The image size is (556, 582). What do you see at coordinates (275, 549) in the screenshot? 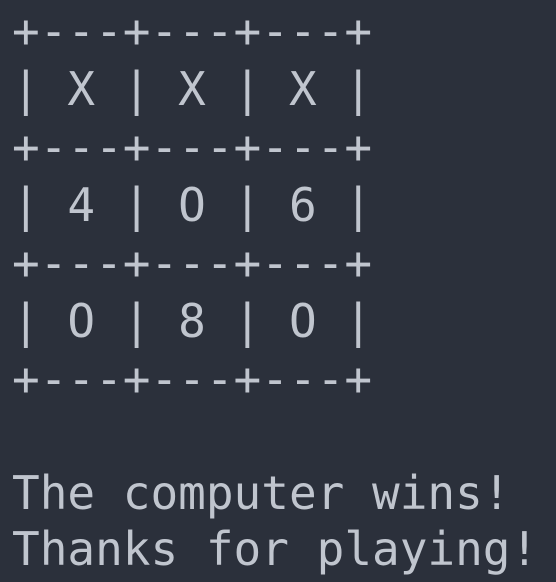
I see `thanks-message: Thanks for playing!` at bounding box center [275, 549].